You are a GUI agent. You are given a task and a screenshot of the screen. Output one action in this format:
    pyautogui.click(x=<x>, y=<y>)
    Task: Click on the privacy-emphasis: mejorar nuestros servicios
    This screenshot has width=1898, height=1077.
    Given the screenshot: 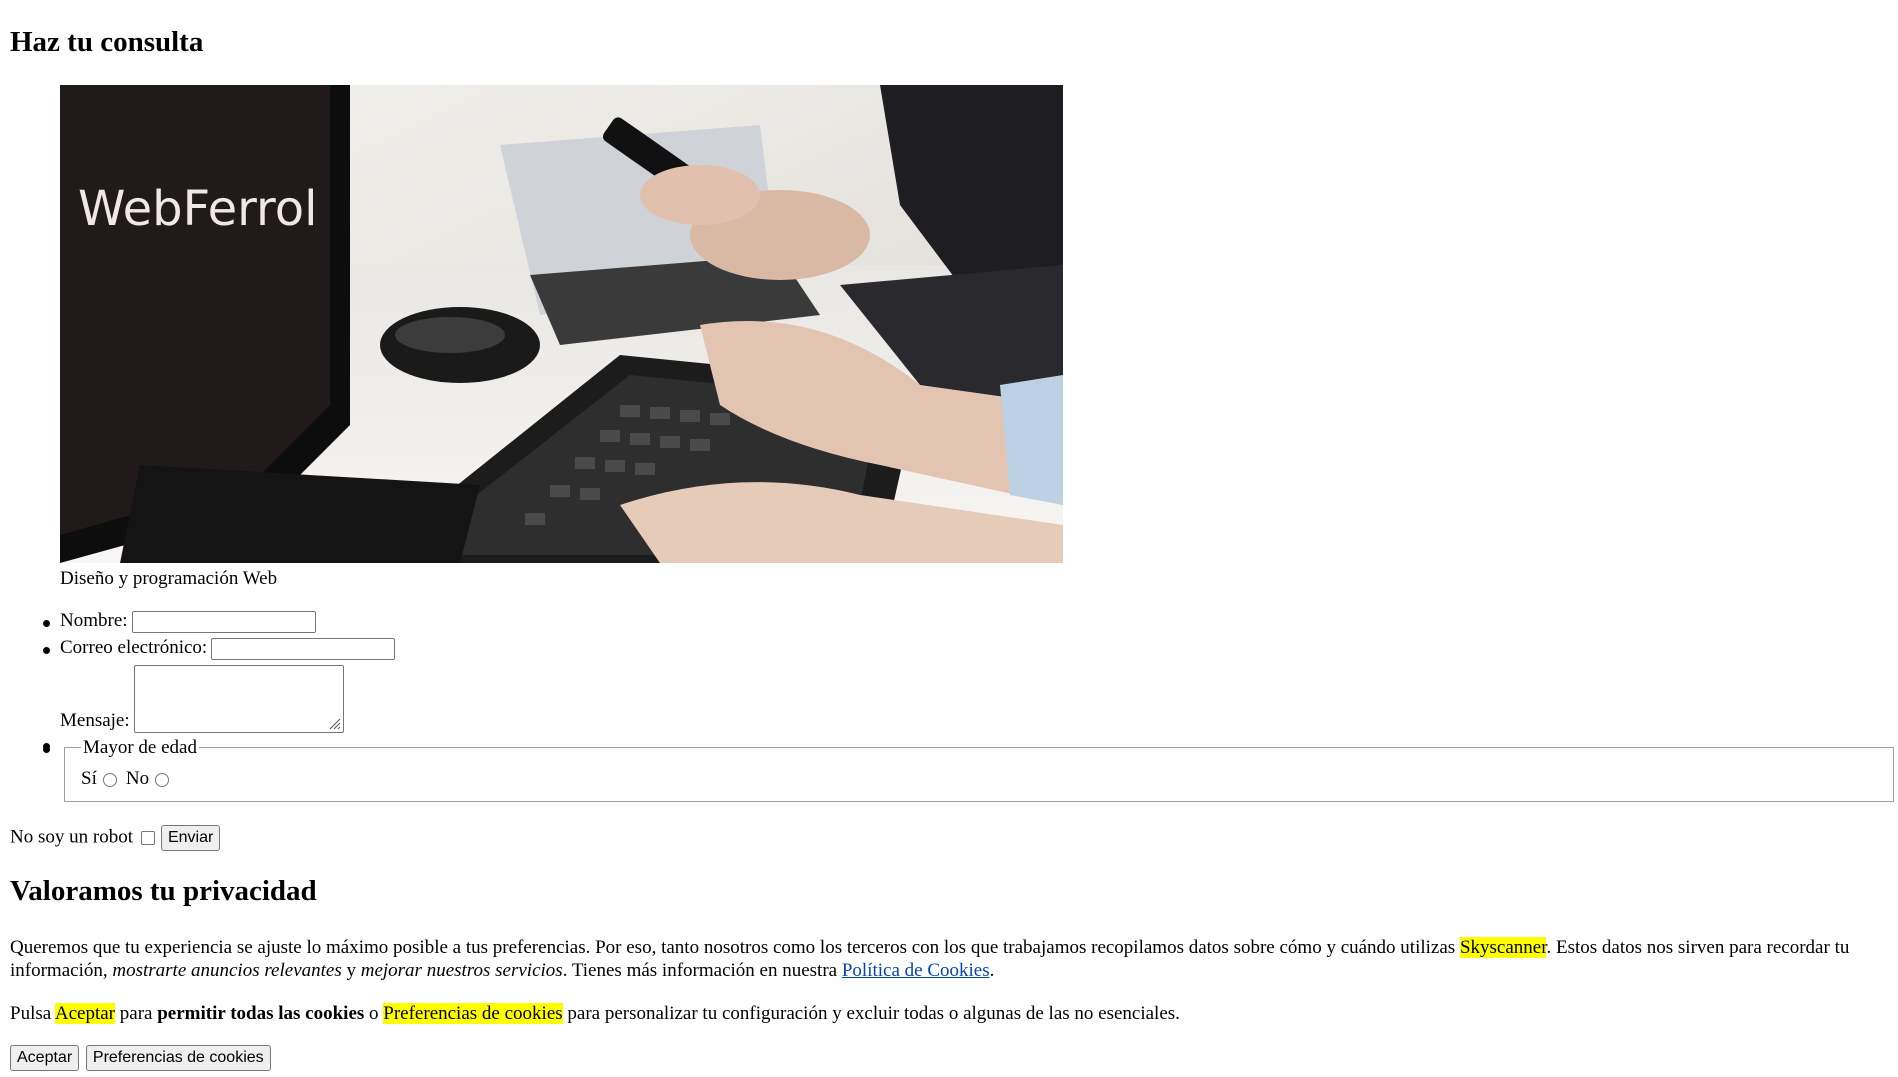 What is the action you would take?
    pyautogui.click(x=461, y=970)
    